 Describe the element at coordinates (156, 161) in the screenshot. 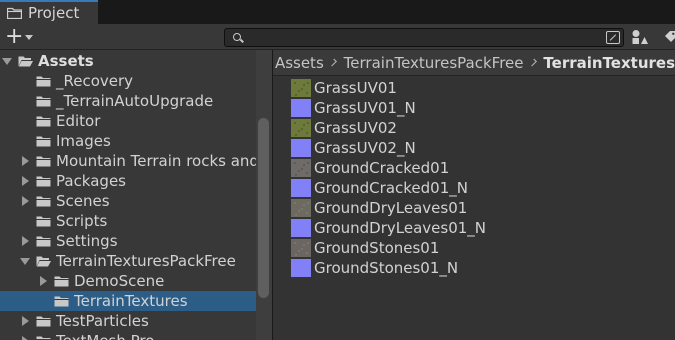

I see `tree-item-label: Mountain Terrain rocks and tr` at that location.